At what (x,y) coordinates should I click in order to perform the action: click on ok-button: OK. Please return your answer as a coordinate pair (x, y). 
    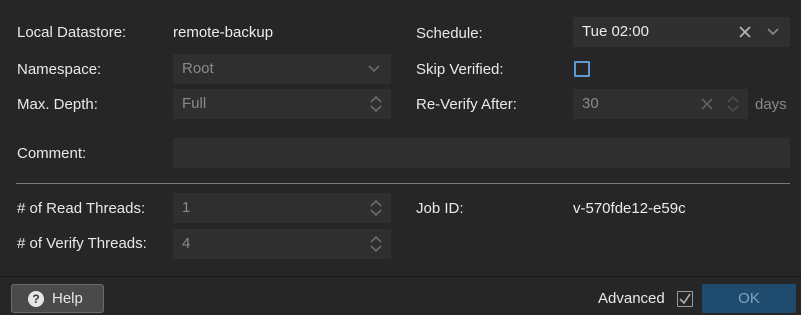
    Looking at the image, I should click on (749, 298).